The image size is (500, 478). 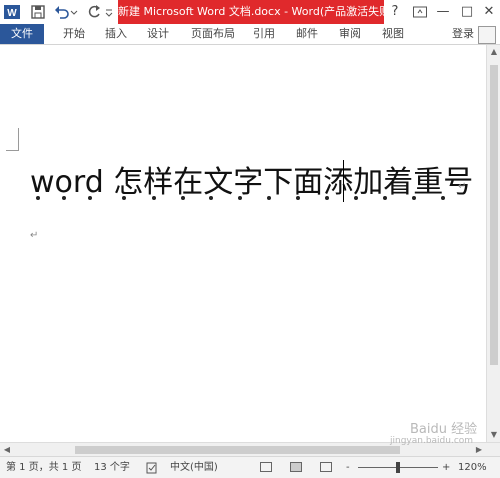 I want to click on word-app-icon: W, so click(x=12, y=12).